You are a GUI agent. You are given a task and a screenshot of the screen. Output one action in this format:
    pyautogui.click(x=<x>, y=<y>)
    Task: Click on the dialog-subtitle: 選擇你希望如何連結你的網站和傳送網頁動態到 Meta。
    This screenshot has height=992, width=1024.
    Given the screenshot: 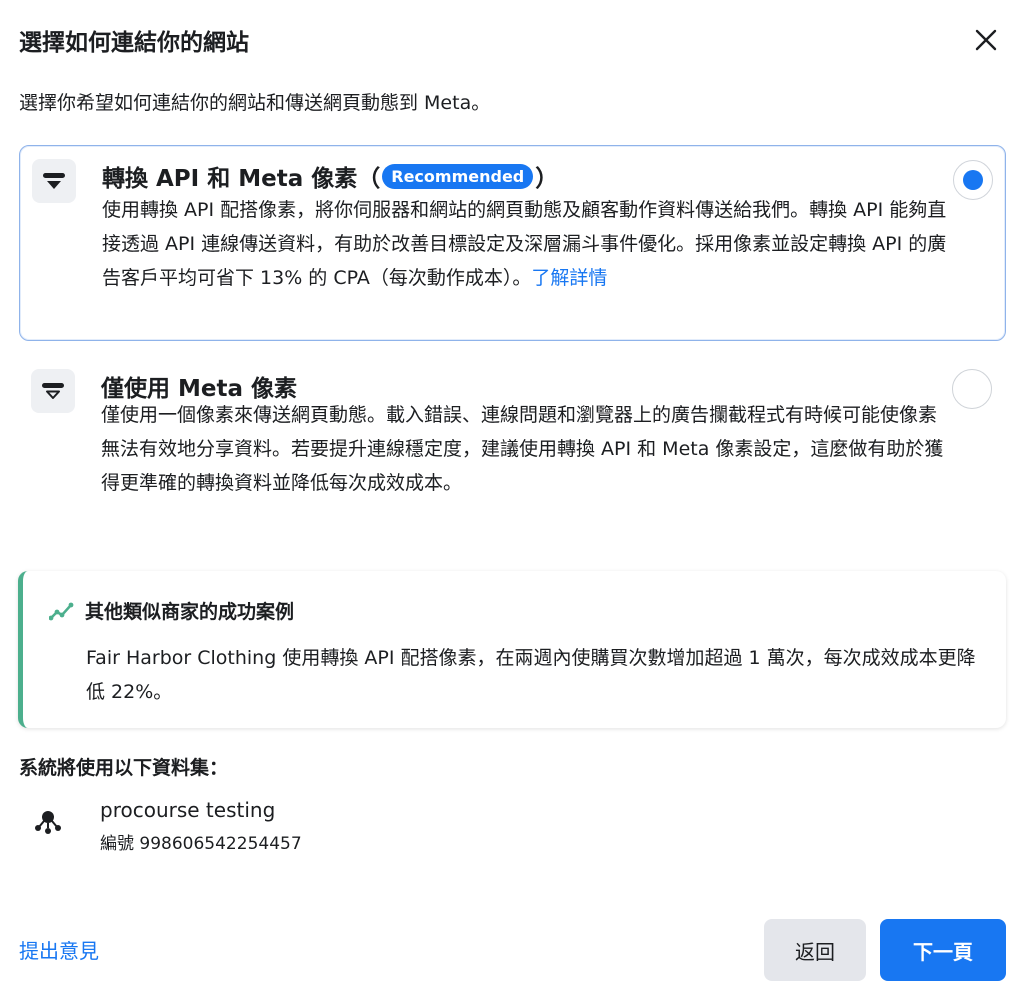 What is the action you would take?
    pyautogui.click(x=255, y=103)
    